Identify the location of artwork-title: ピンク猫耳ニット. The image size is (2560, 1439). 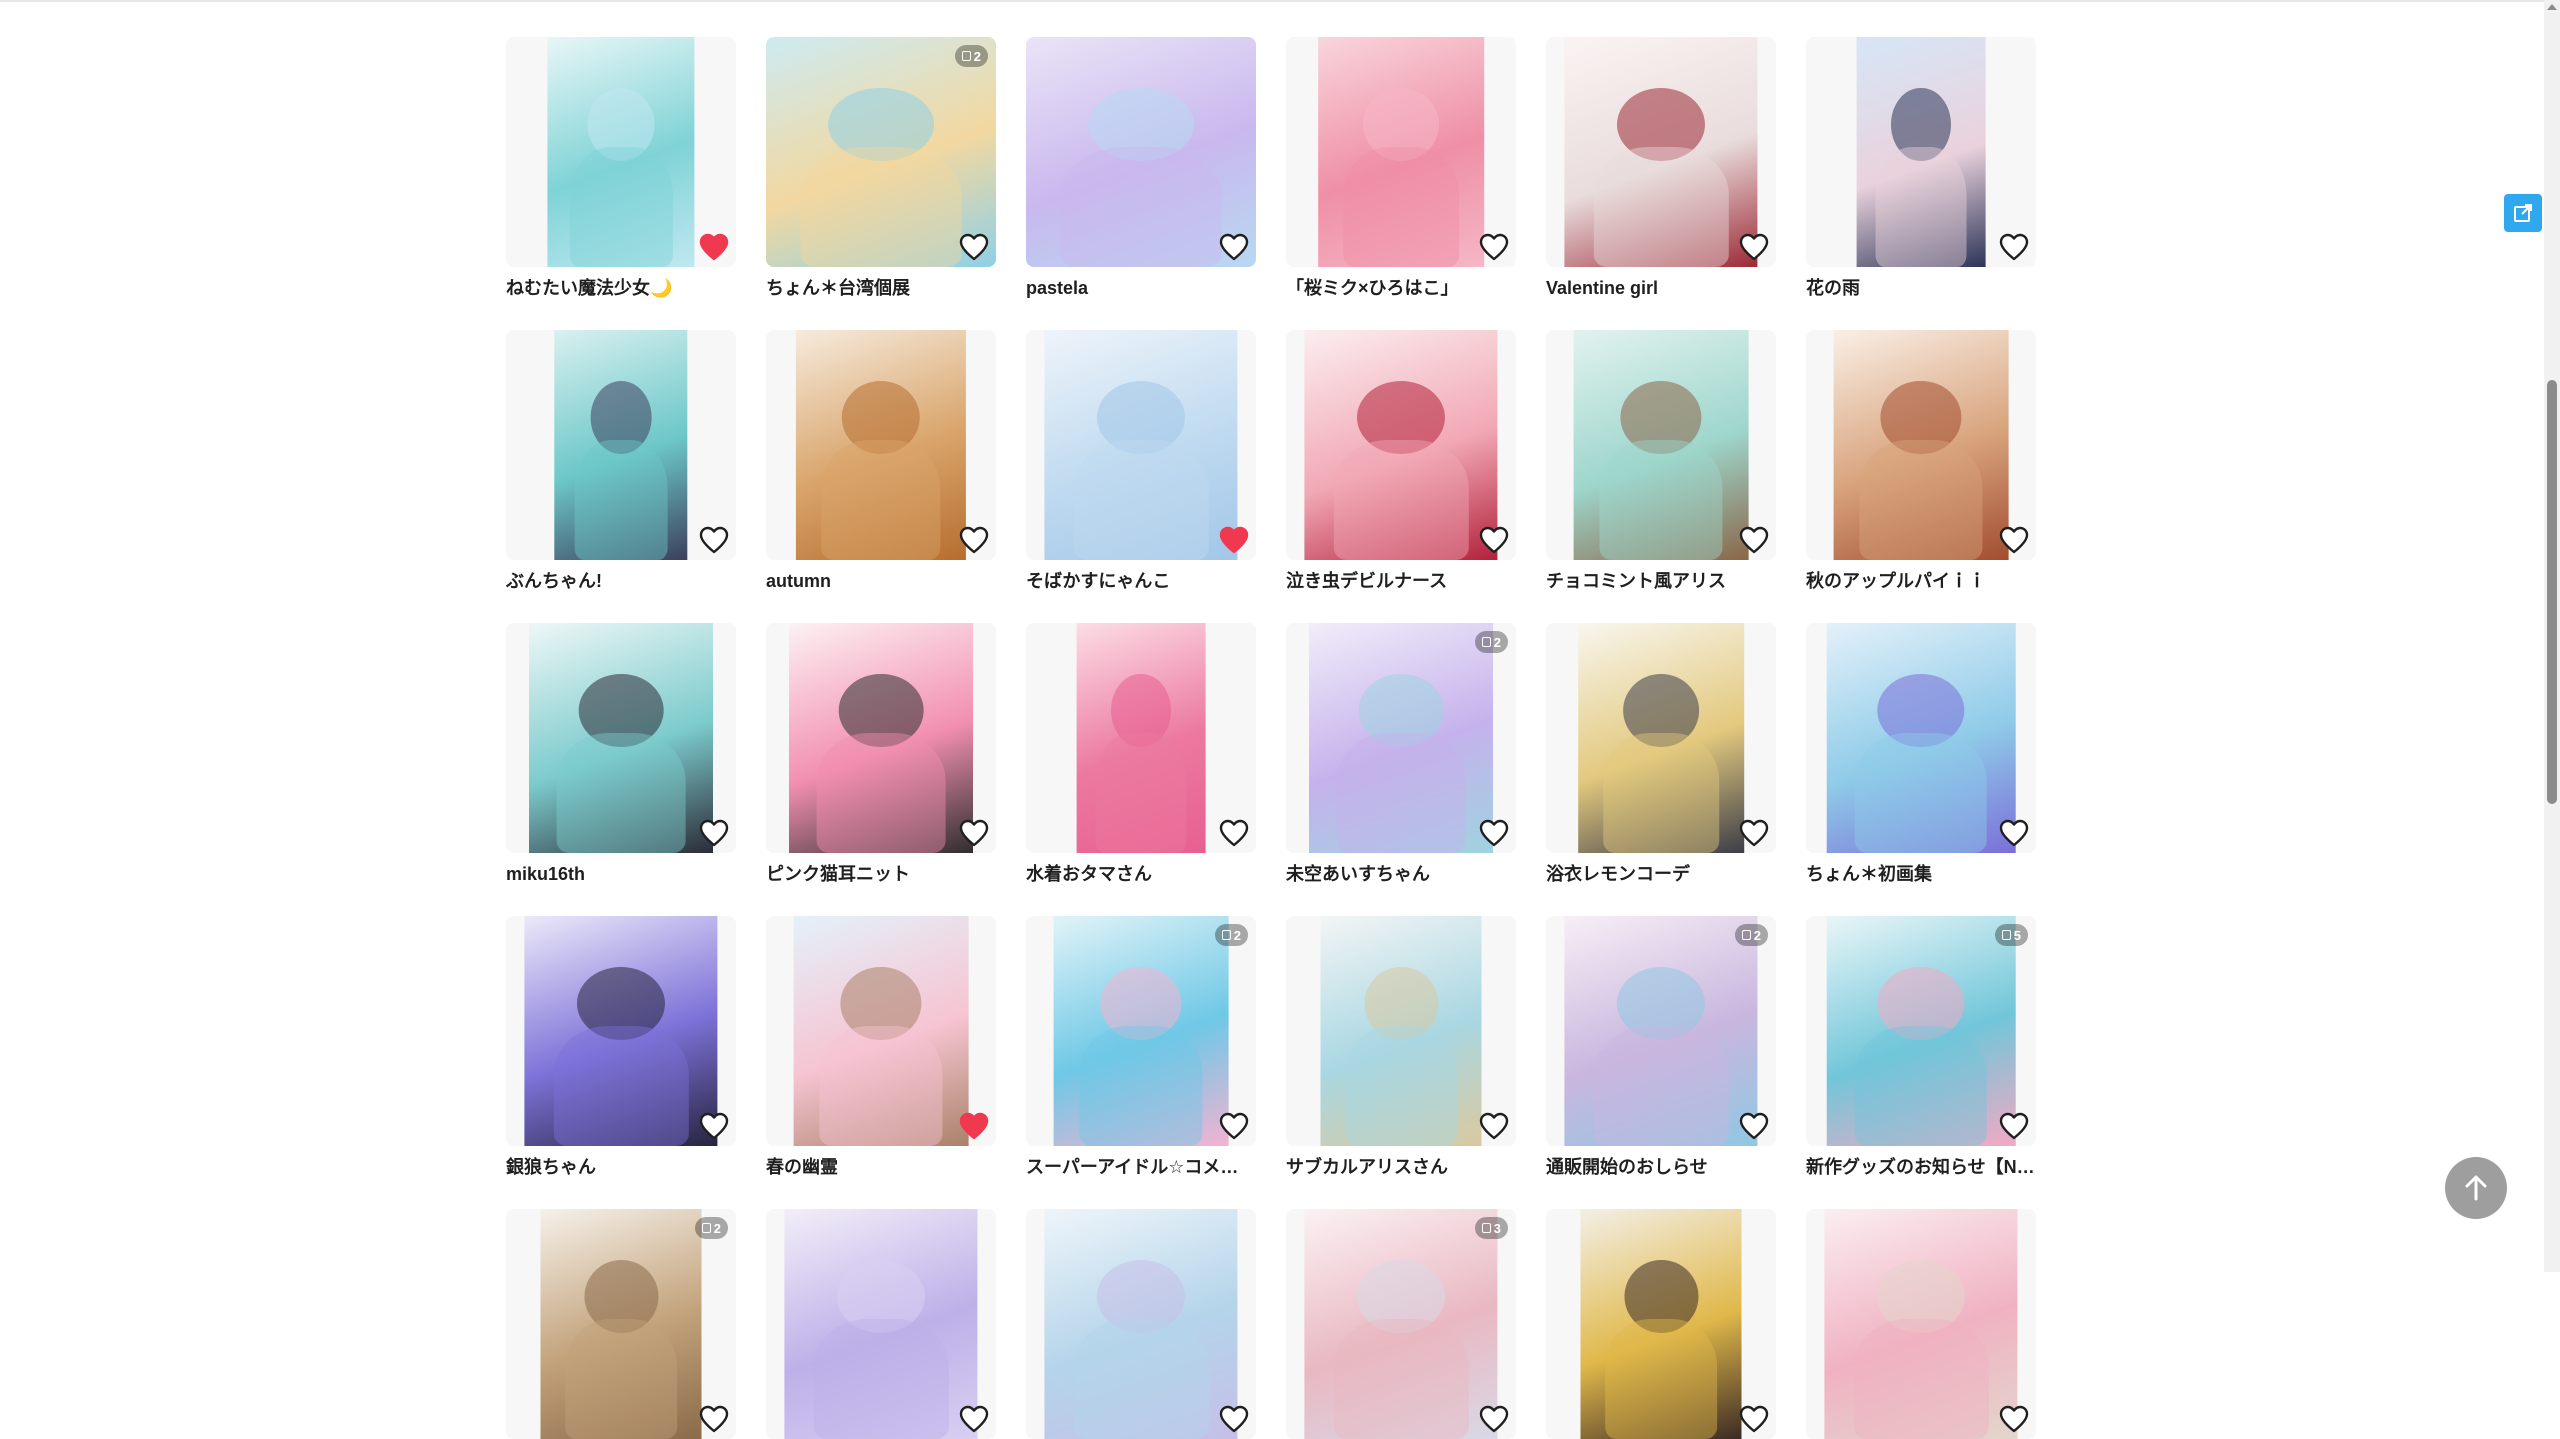
(881, 874).